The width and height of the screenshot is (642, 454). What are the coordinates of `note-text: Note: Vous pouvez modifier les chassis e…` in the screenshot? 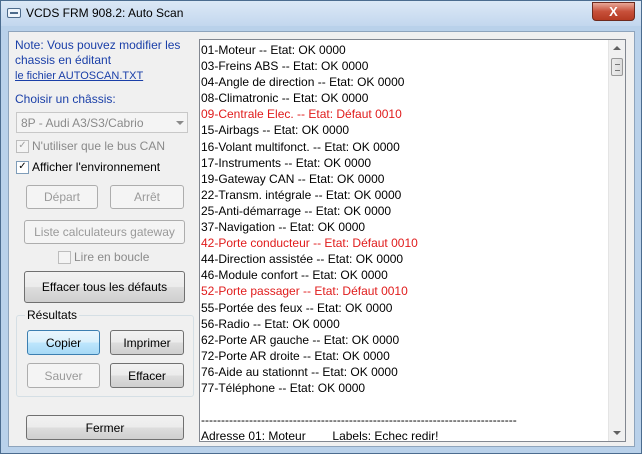 It's located at (98, 52).